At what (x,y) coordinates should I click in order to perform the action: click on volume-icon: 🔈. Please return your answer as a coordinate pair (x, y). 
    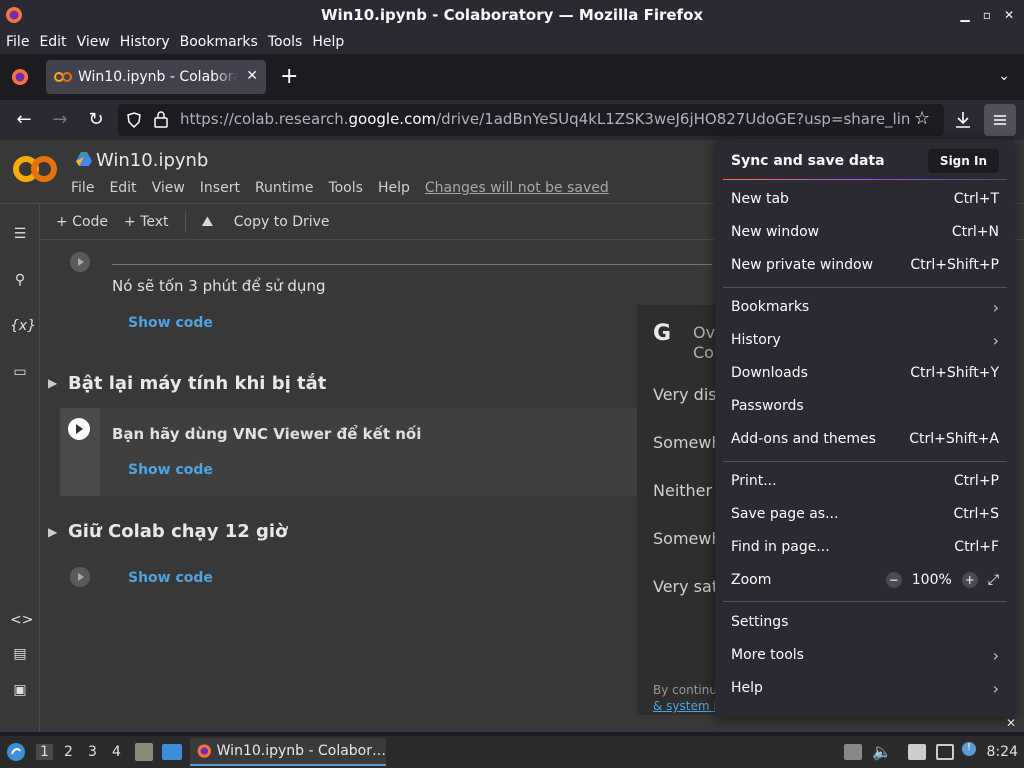
    Looking at the image, I should click on (882, 751).